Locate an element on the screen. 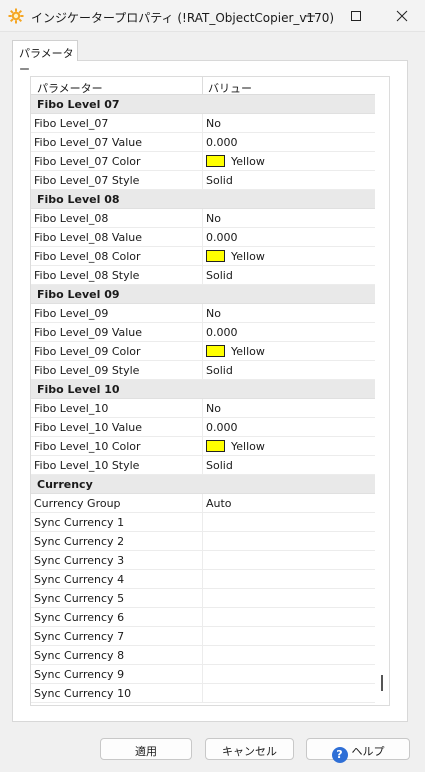 This screenshot has height=772, width=425. apply-button: 適用 is located at coordinates (146, 749).